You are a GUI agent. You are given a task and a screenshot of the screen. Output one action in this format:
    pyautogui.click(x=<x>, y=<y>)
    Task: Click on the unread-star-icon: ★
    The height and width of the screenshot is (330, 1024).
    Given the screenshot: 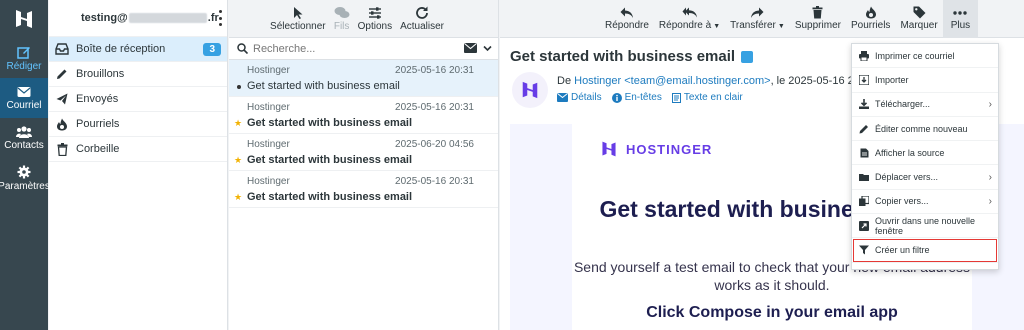 What is the action you would take?
    pyautogui.click(x=238, y=123)
    